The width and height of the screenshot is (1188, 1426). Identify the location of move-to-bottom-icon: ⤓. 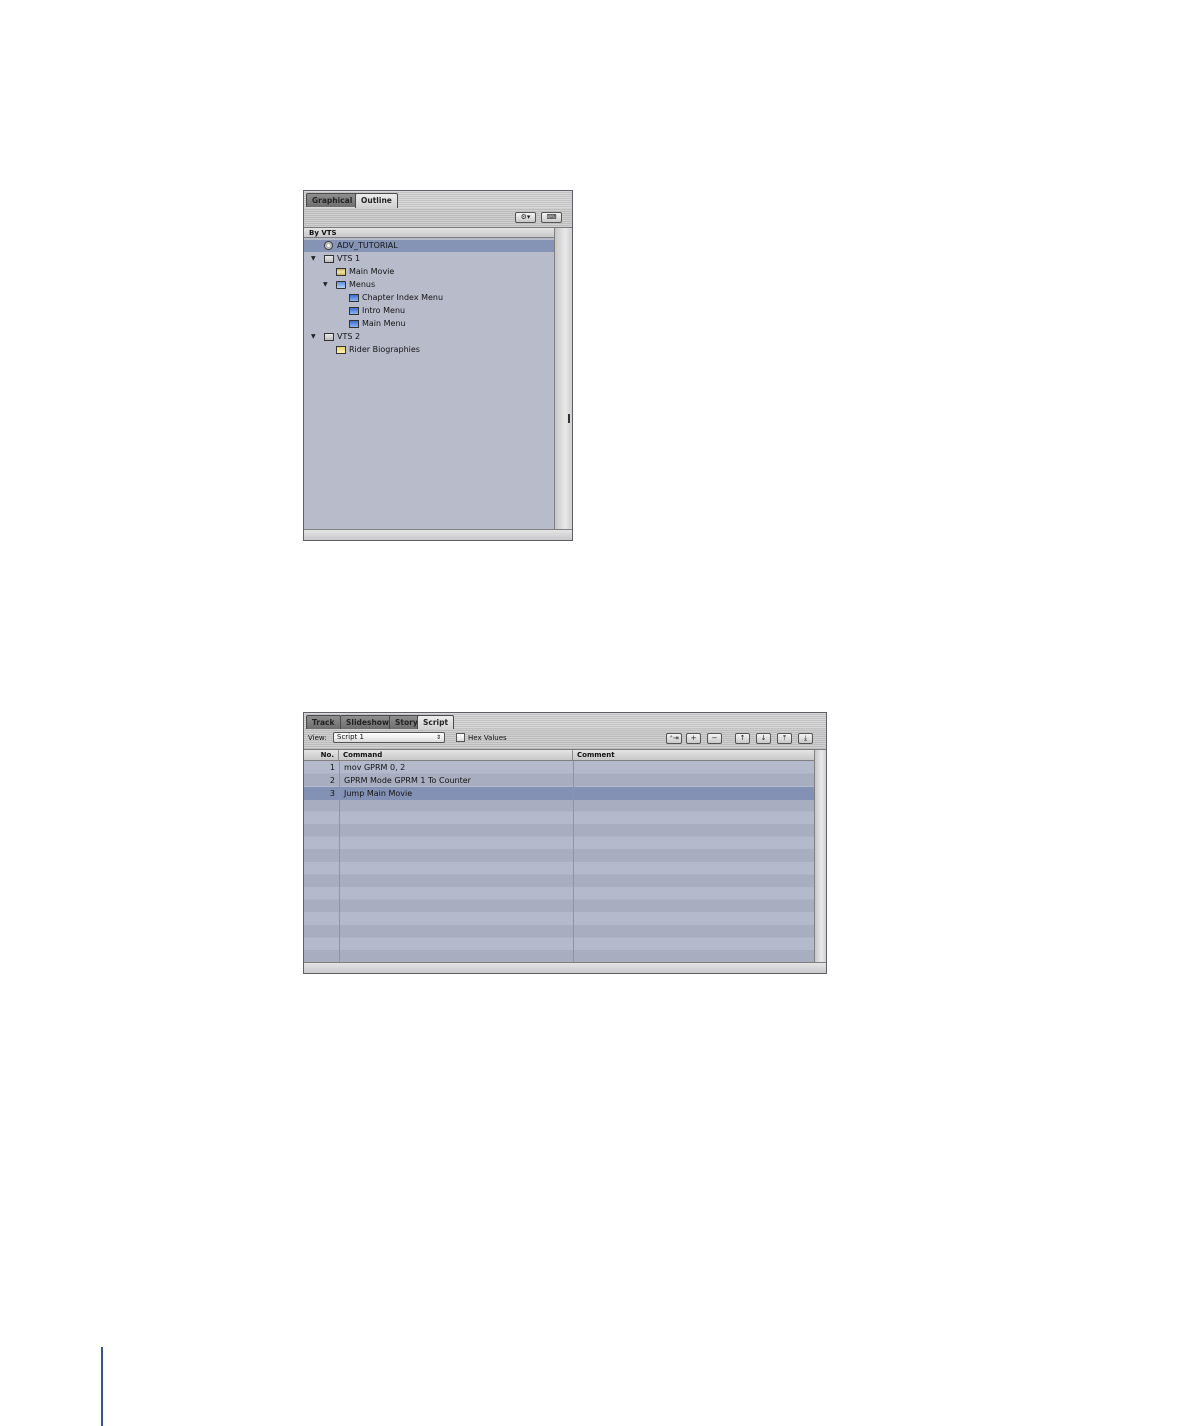
(805, 738).